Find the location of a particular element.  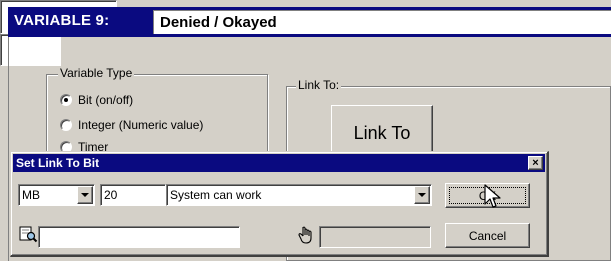

radio-integer-button is located at coordinates (66, 125).